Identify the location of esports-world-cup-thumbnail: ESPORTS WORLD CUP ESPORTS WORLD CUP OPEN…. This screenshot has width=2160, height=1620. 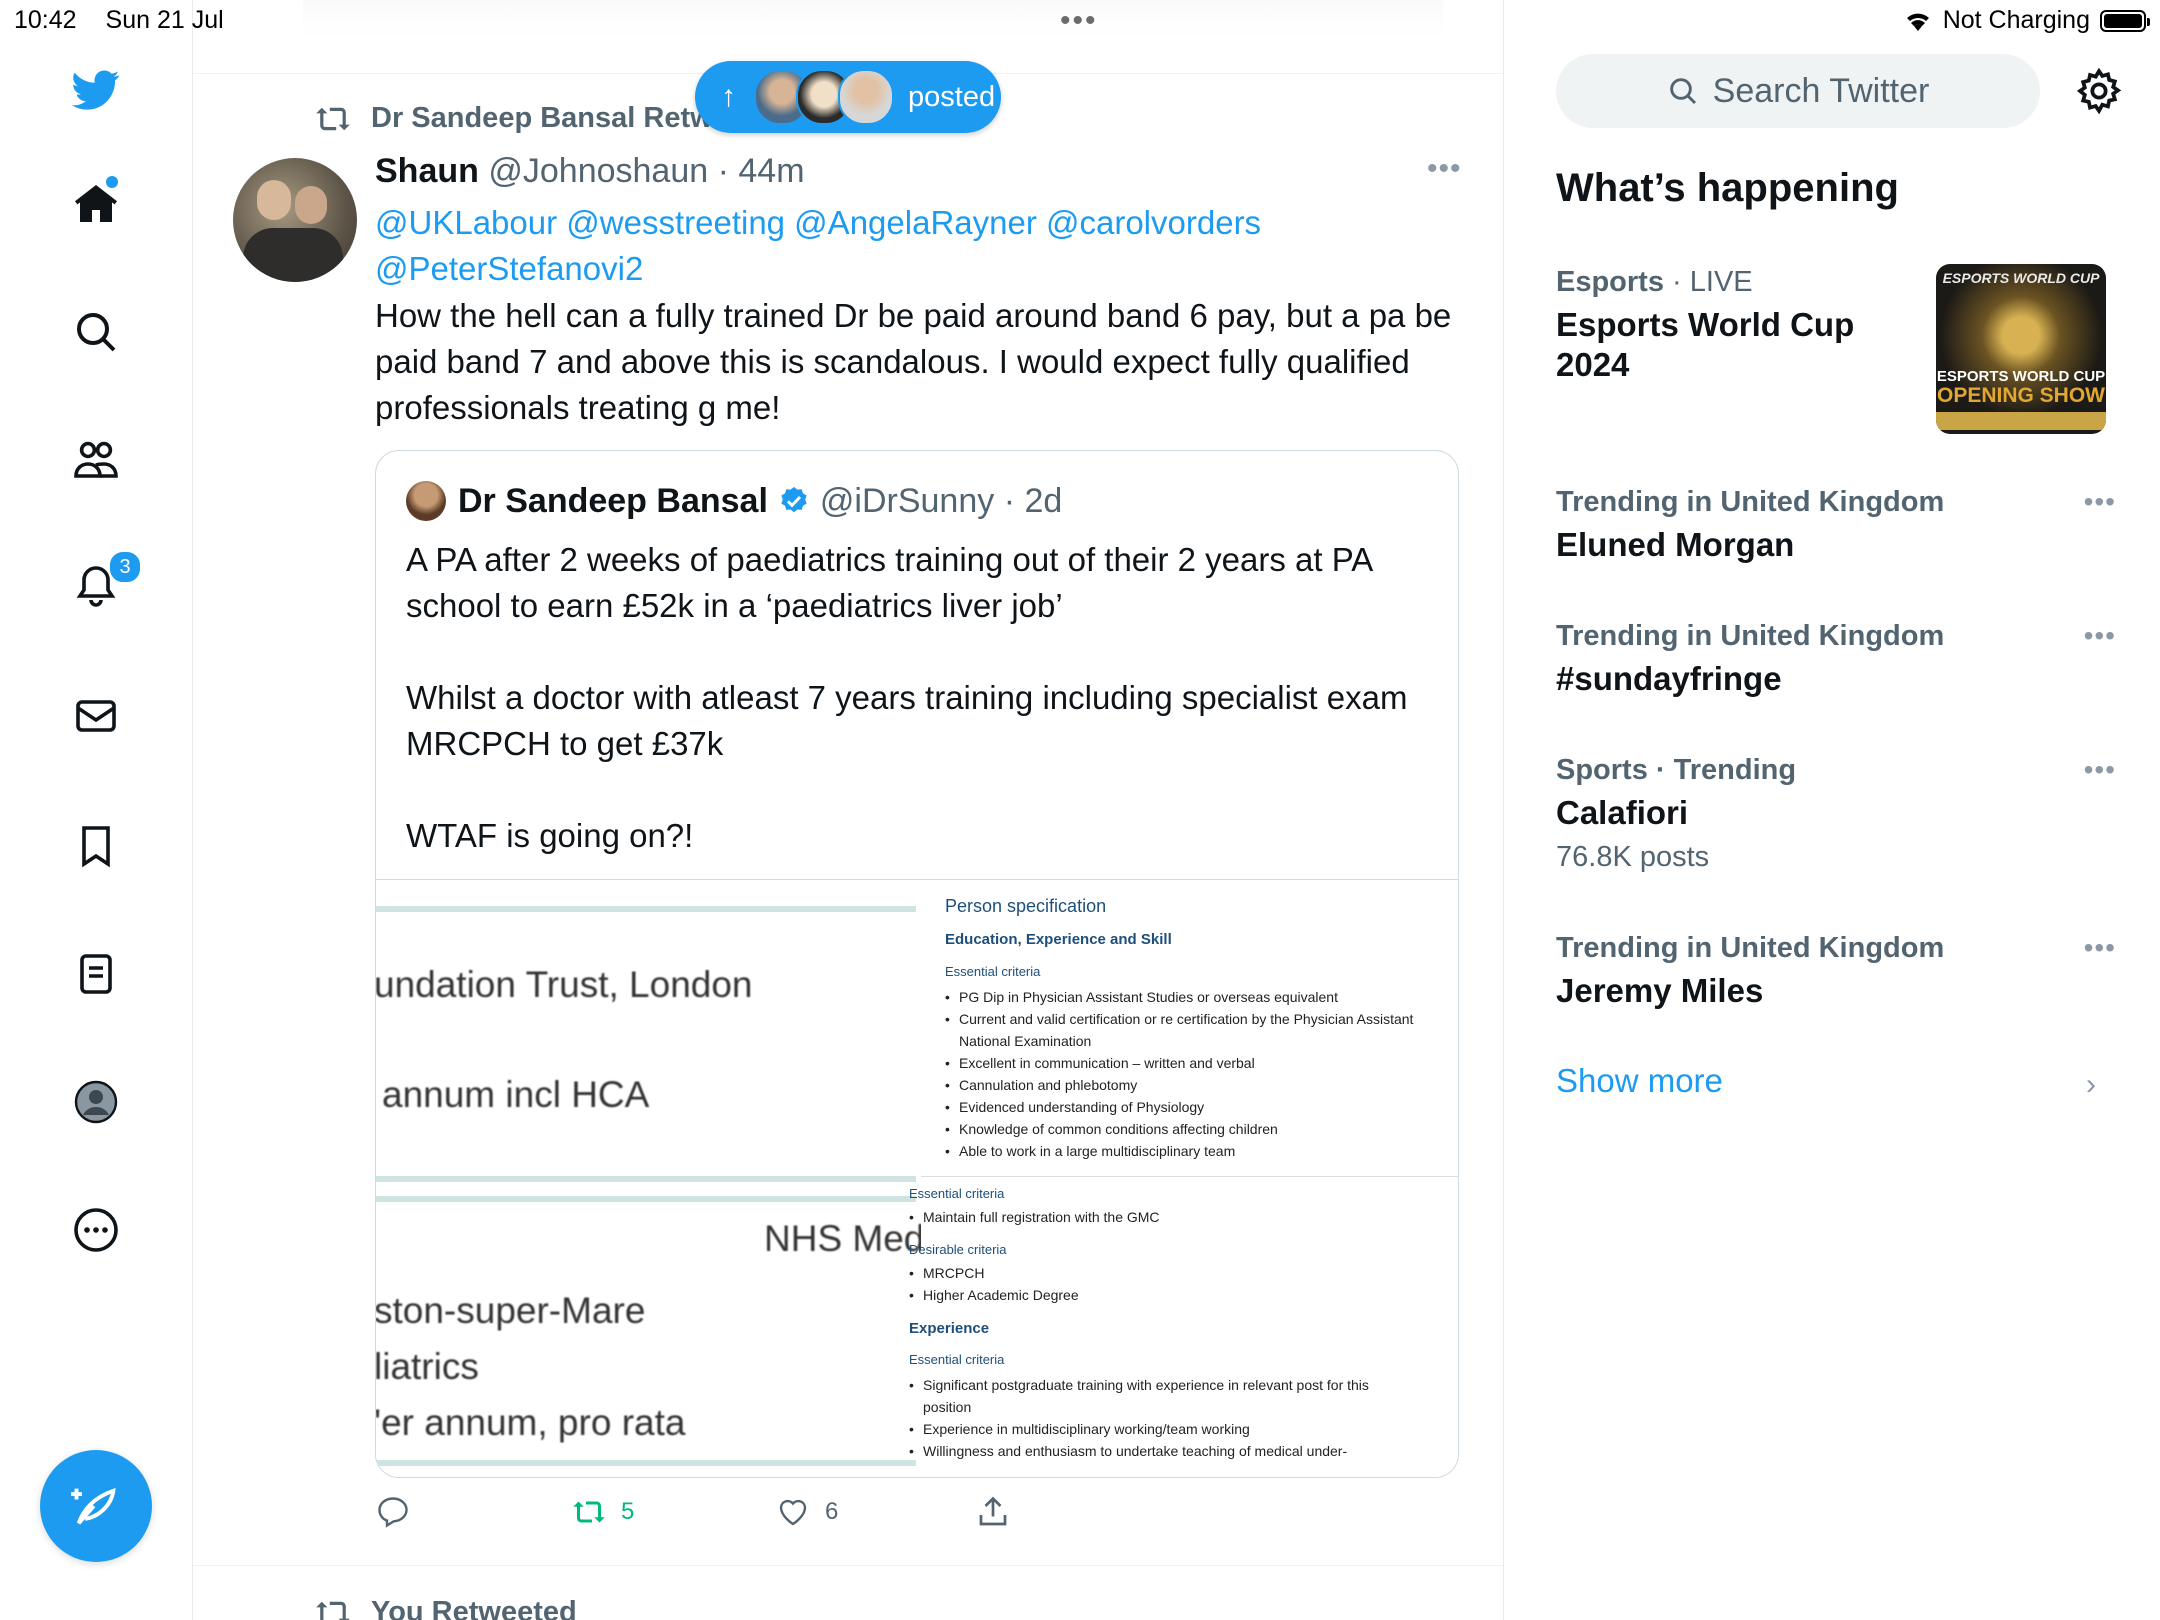
(2021, 349).